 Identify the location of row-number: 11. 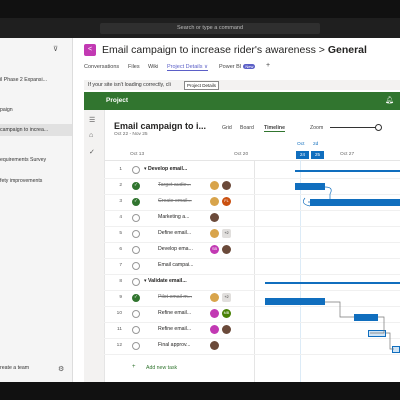
(119, 329).